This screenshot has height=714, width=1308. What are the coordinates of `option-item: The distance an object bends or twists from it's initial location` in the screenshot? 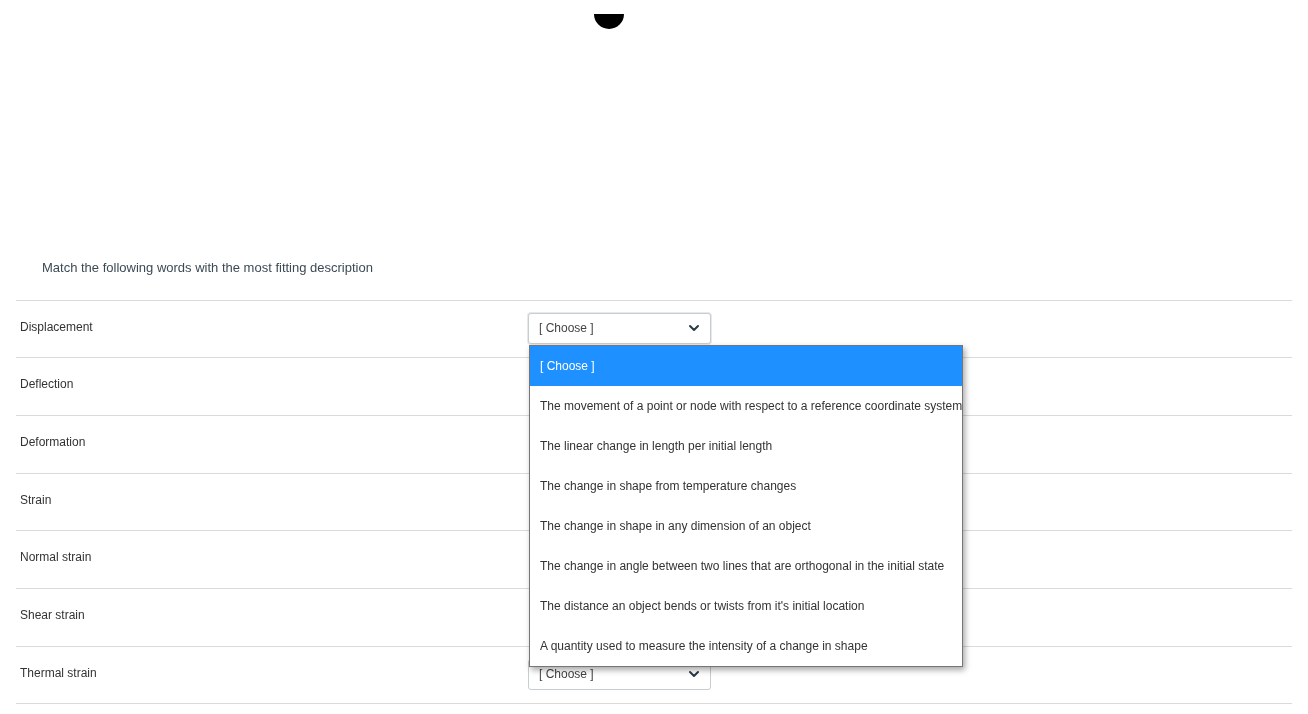 It's located at (746, 605).